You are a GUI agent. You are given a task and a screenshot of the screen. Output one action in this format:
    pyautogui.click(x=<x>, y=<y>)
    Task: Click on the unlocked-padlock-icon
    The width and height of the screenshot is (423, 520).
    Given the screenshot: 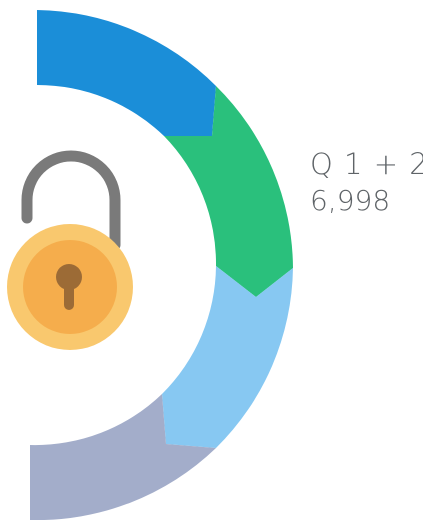 What is the action you would take?
    pyautogui.click(x=70, y=250)
    